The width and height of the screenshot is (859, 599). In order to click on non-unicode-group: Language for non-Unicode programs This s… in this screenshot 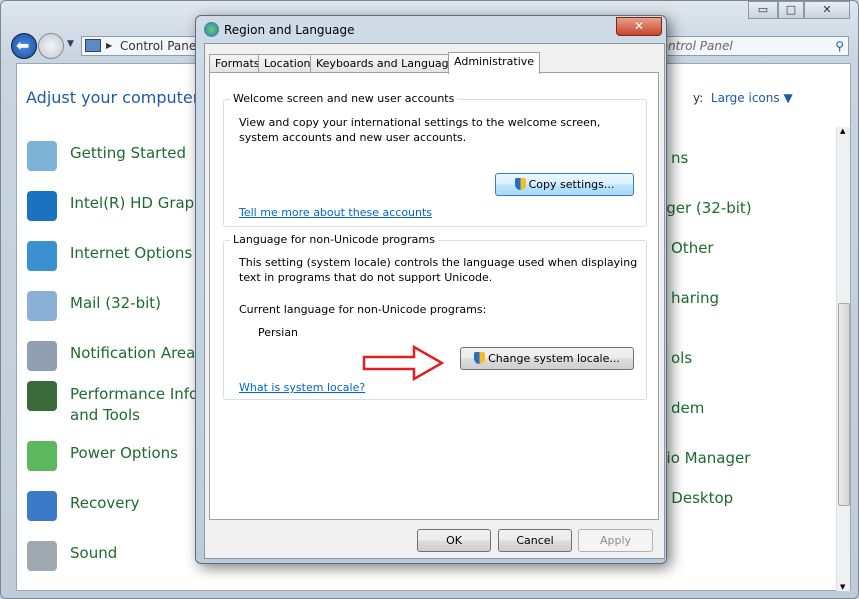, I will do `click(435, 316)`.